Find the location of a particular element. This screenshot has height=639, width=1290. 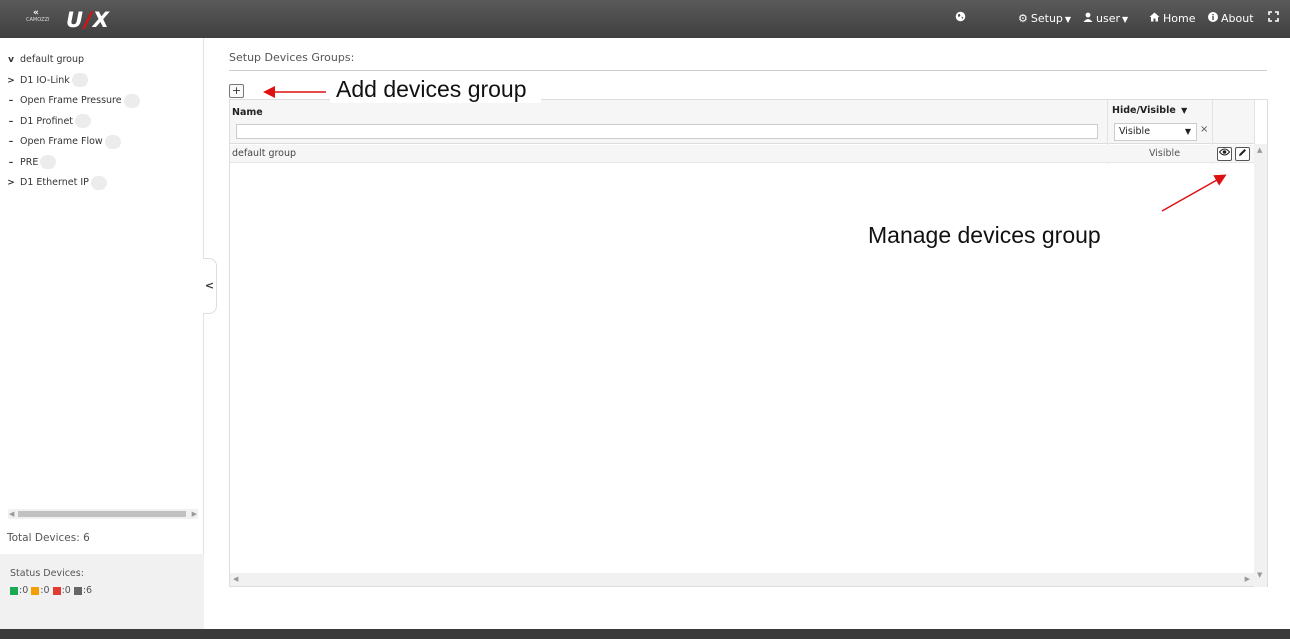

sort-caret-icon: ▼ is located at coordinates (1184, 110).